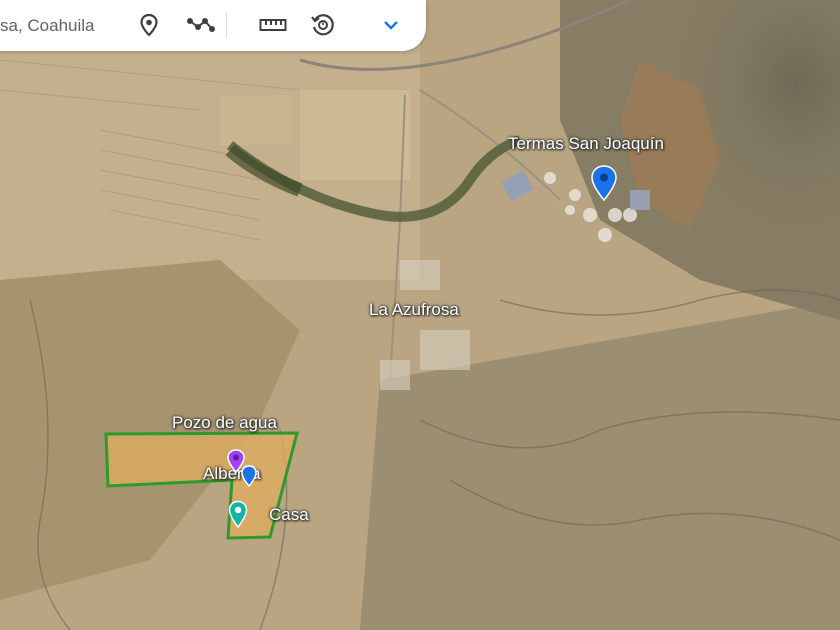 Image resolution: width=840 pixels, height=630 pixels. Describe the element at coordinates (226, 25) in the screenshot. I see `toolbar-separator` at that location.